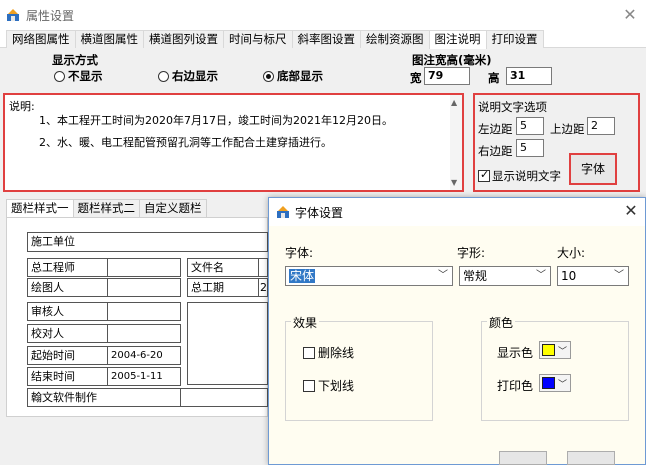 This screenshot has height=465, width=646. What do you see at coordinates (457, 212) in the screenshot?
I see `font-dialog-title-bar: 字体设置 ✕` at bounding box center [457, 212].